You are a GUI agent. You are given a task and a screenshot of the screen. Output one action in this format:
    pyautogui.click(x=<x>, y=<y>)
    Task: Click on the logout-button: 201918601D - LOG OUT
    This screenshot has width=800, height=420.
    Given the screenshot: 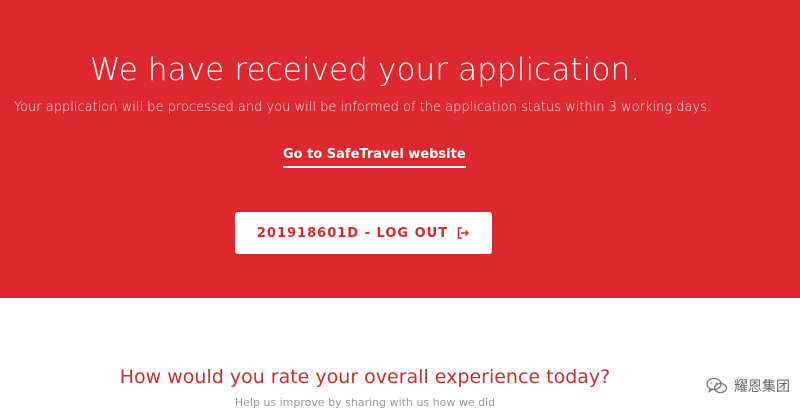 What is the action you would take?
    pyautogui.click(x=363, y=233)
    